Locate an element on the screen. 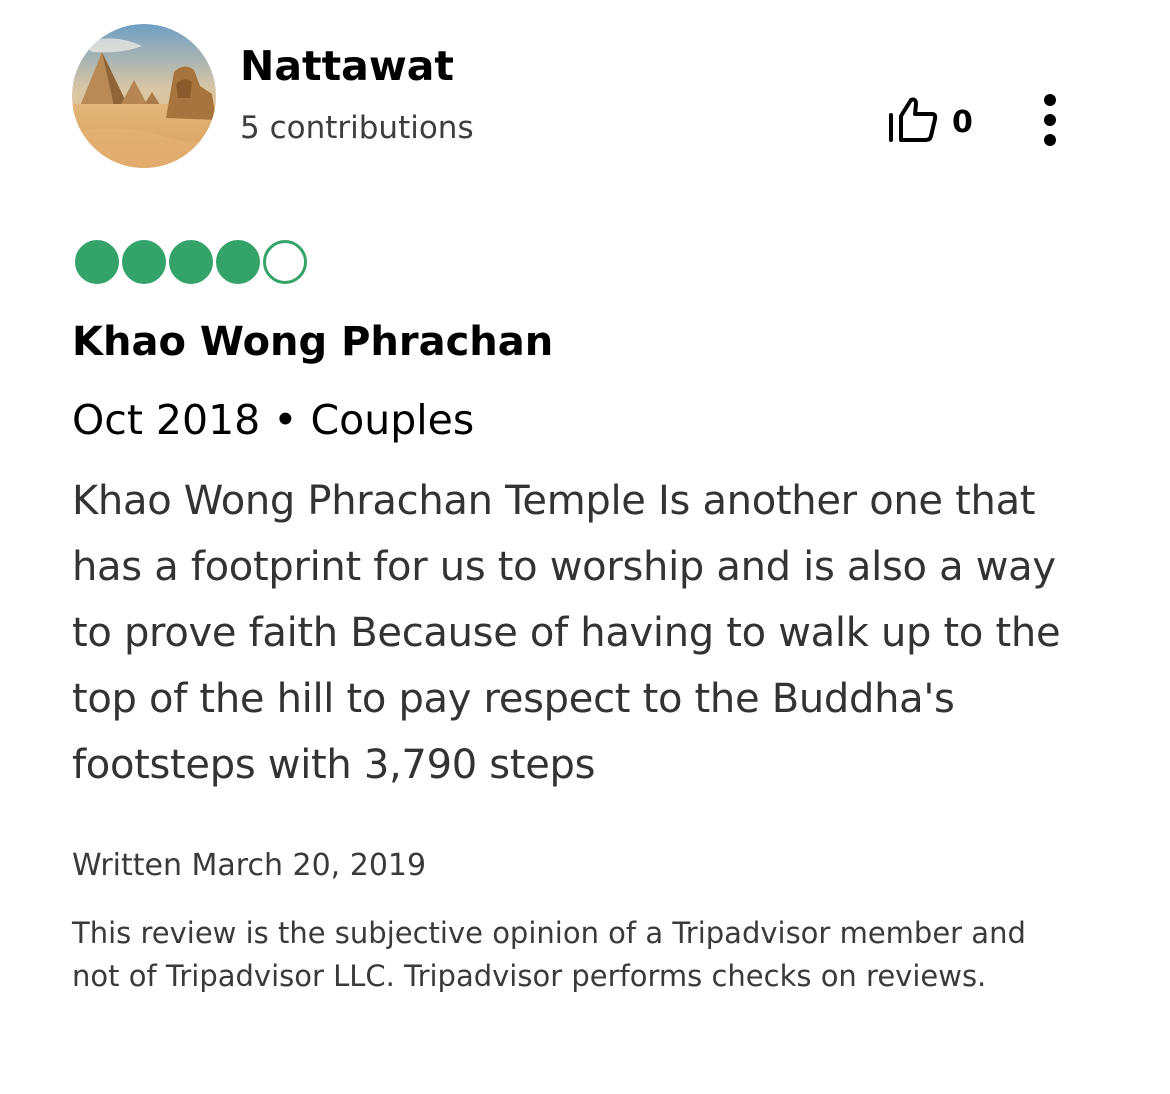 The height and width of the screenshot is (1094, 1170). helpful-vote-button: 0 is located at coordinates (929, 122).